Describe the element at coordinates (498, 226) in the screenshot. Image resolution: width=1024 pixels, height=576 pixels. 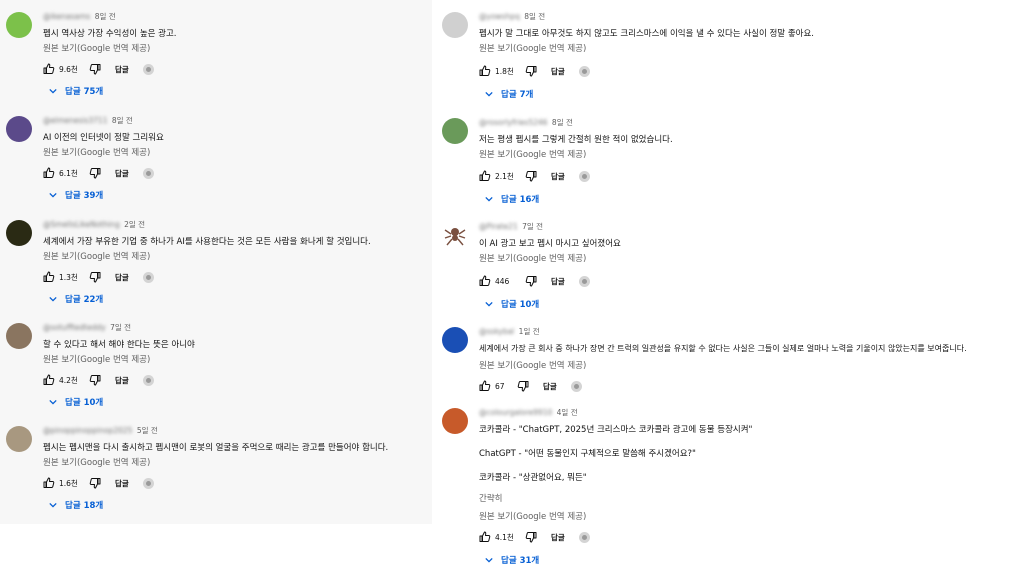
I see `comment-author: @Pirate21` at that location.